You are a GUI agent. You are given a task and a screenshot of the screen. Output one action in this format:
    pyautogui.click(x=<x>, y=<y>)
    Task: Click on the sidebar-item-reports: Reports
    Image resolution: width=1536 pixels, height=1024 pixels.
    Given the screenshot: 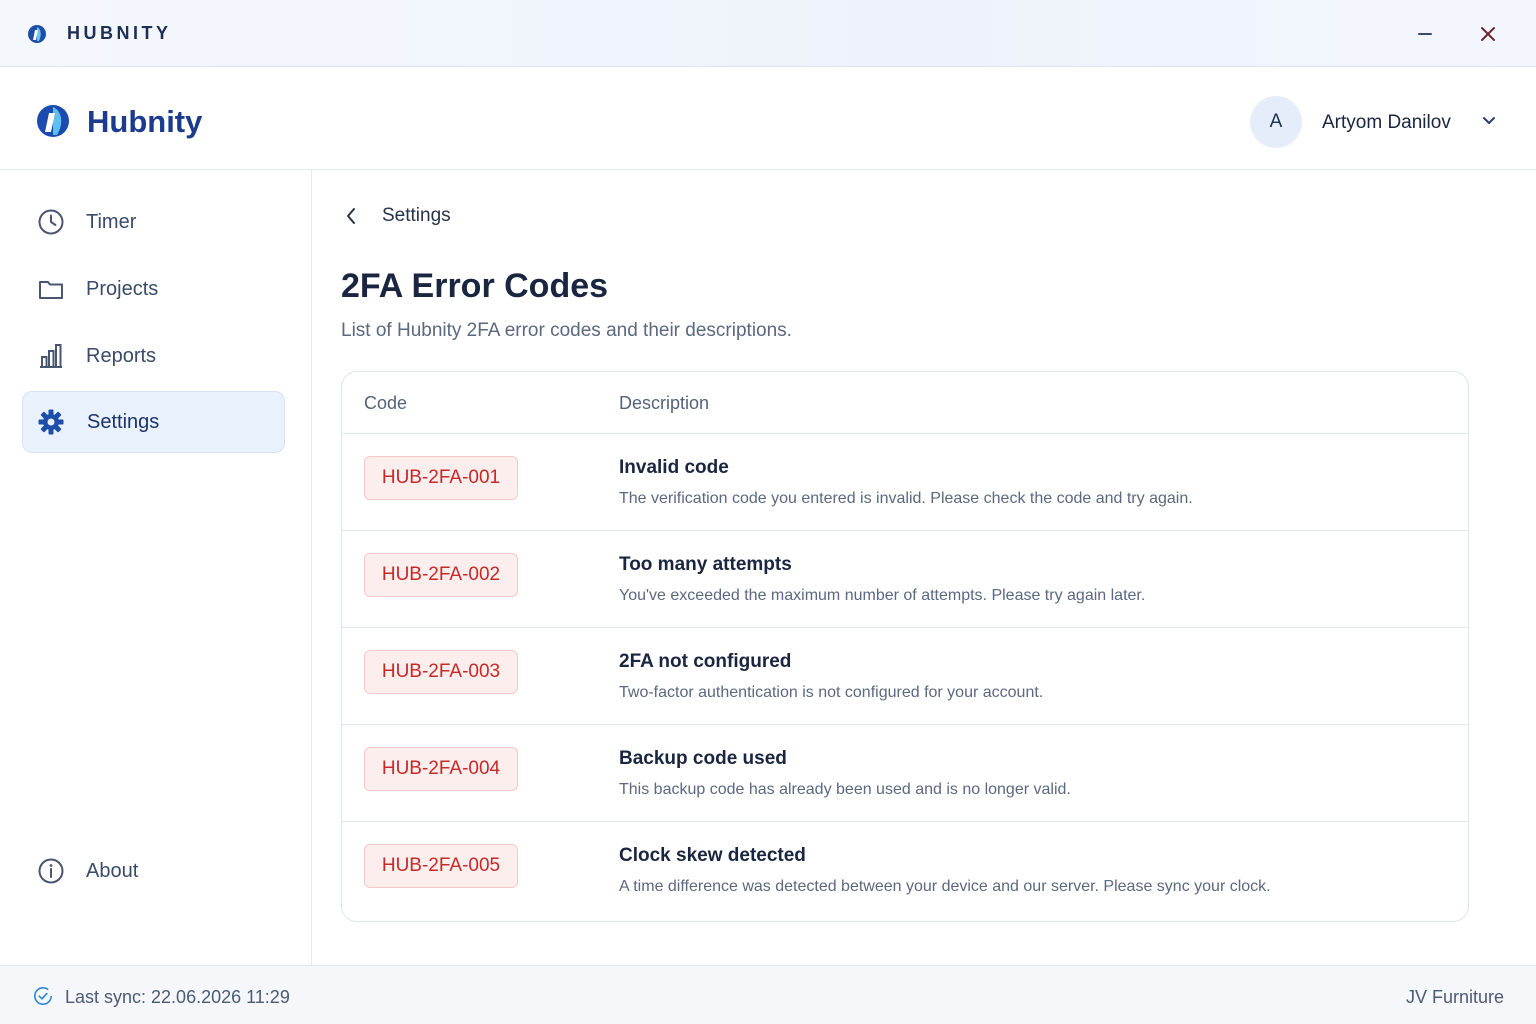 What is the action you would take?
    pyautogui.click(x=153, y=356)
    